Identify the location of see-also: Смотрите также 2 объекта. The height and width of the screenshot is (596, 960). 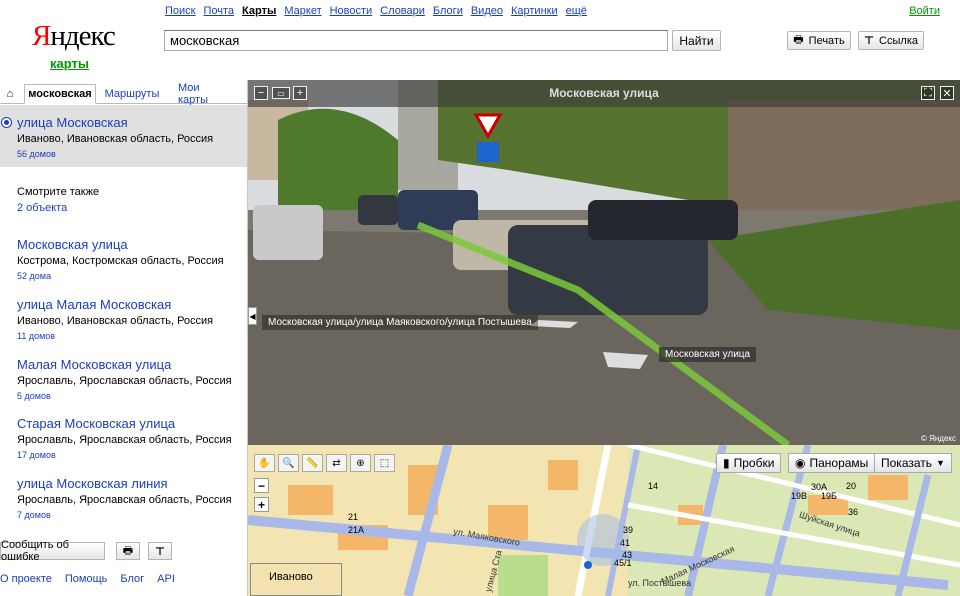
(58, 200).